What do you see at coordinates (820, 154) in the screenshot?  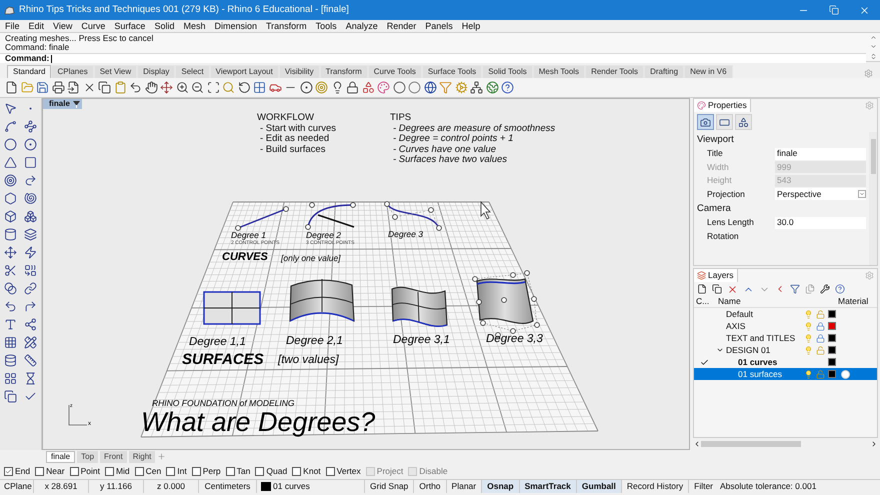 I see `property-field: finale` at bounding box center [820, 154].